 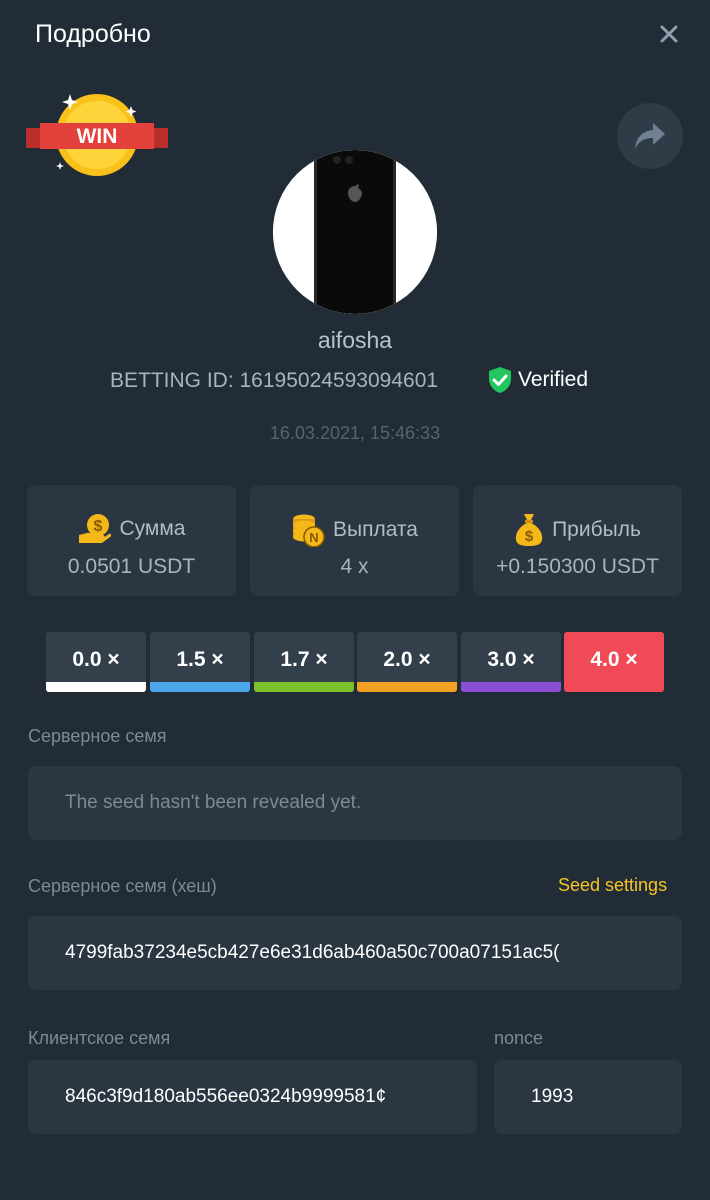 I want to click on client-seed-label: Клиентское семя, so click(x=99, y=1038).